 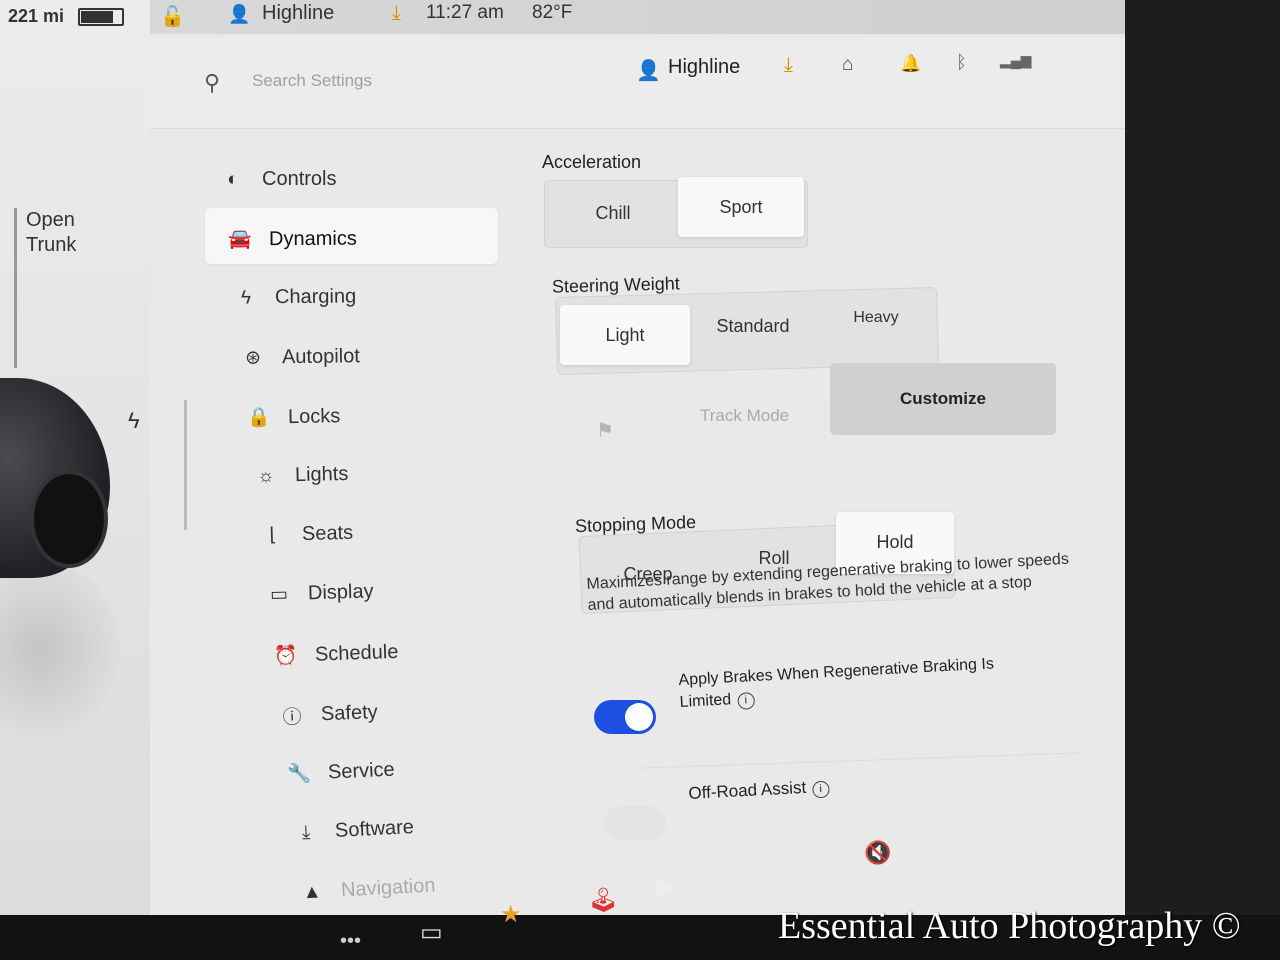 I want to click on temperature: 82°F, so click(x=552, y=12).